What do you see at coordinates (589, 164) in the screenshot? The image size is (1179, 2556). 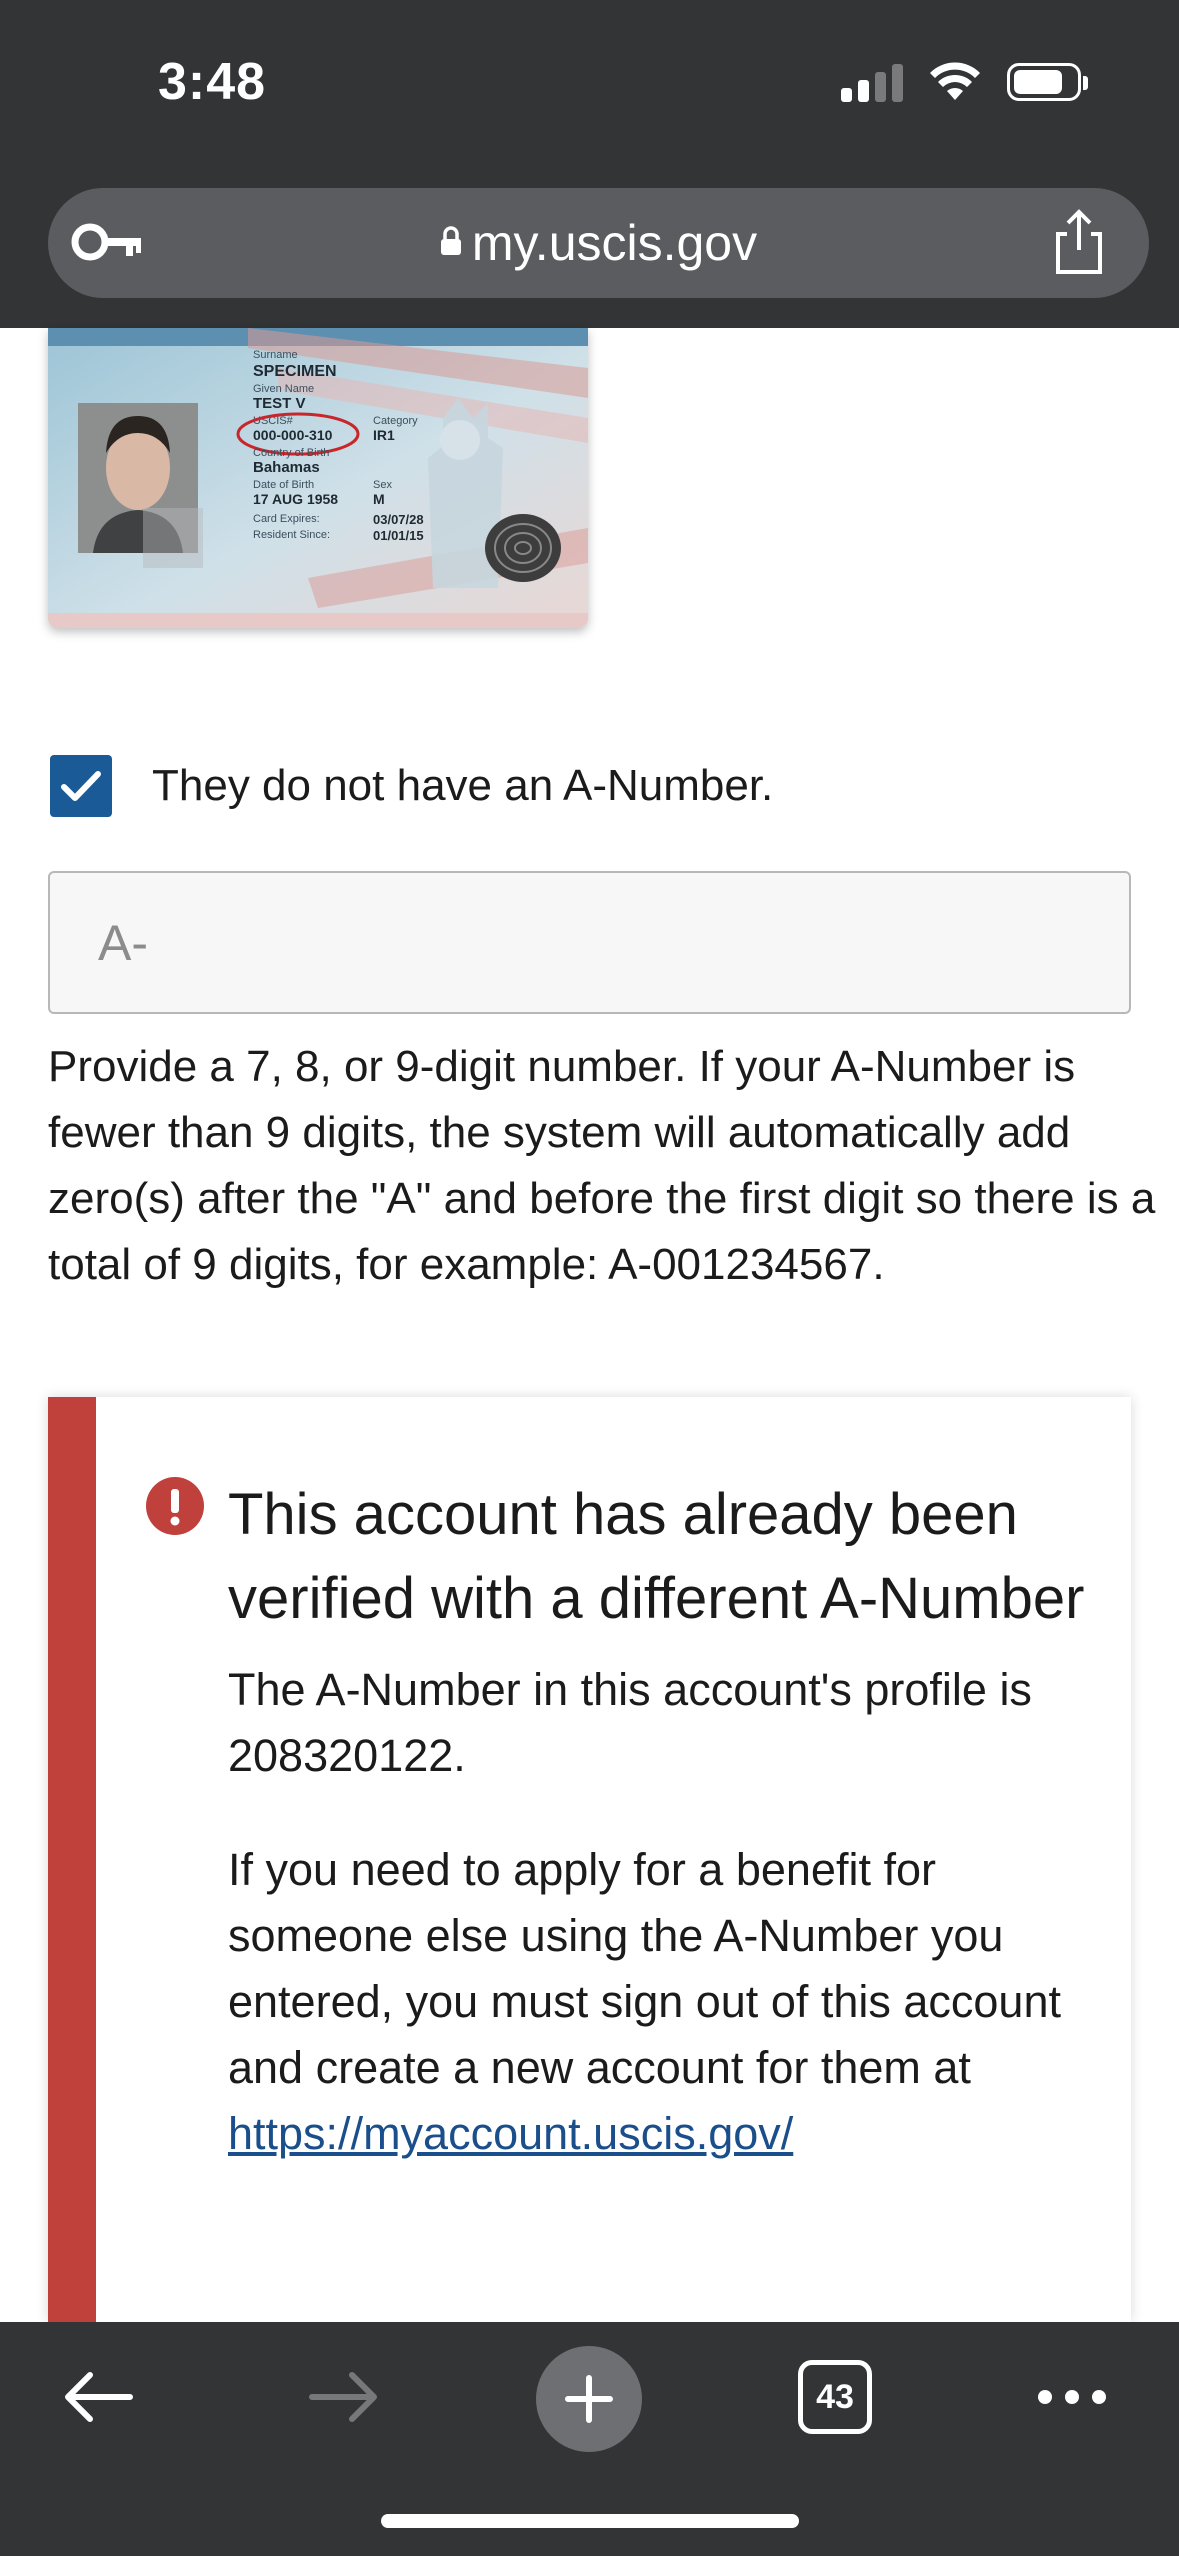 I see `browser-chrome-top: 3:48 my.uscis.gov` at bounding box center [589, 164].